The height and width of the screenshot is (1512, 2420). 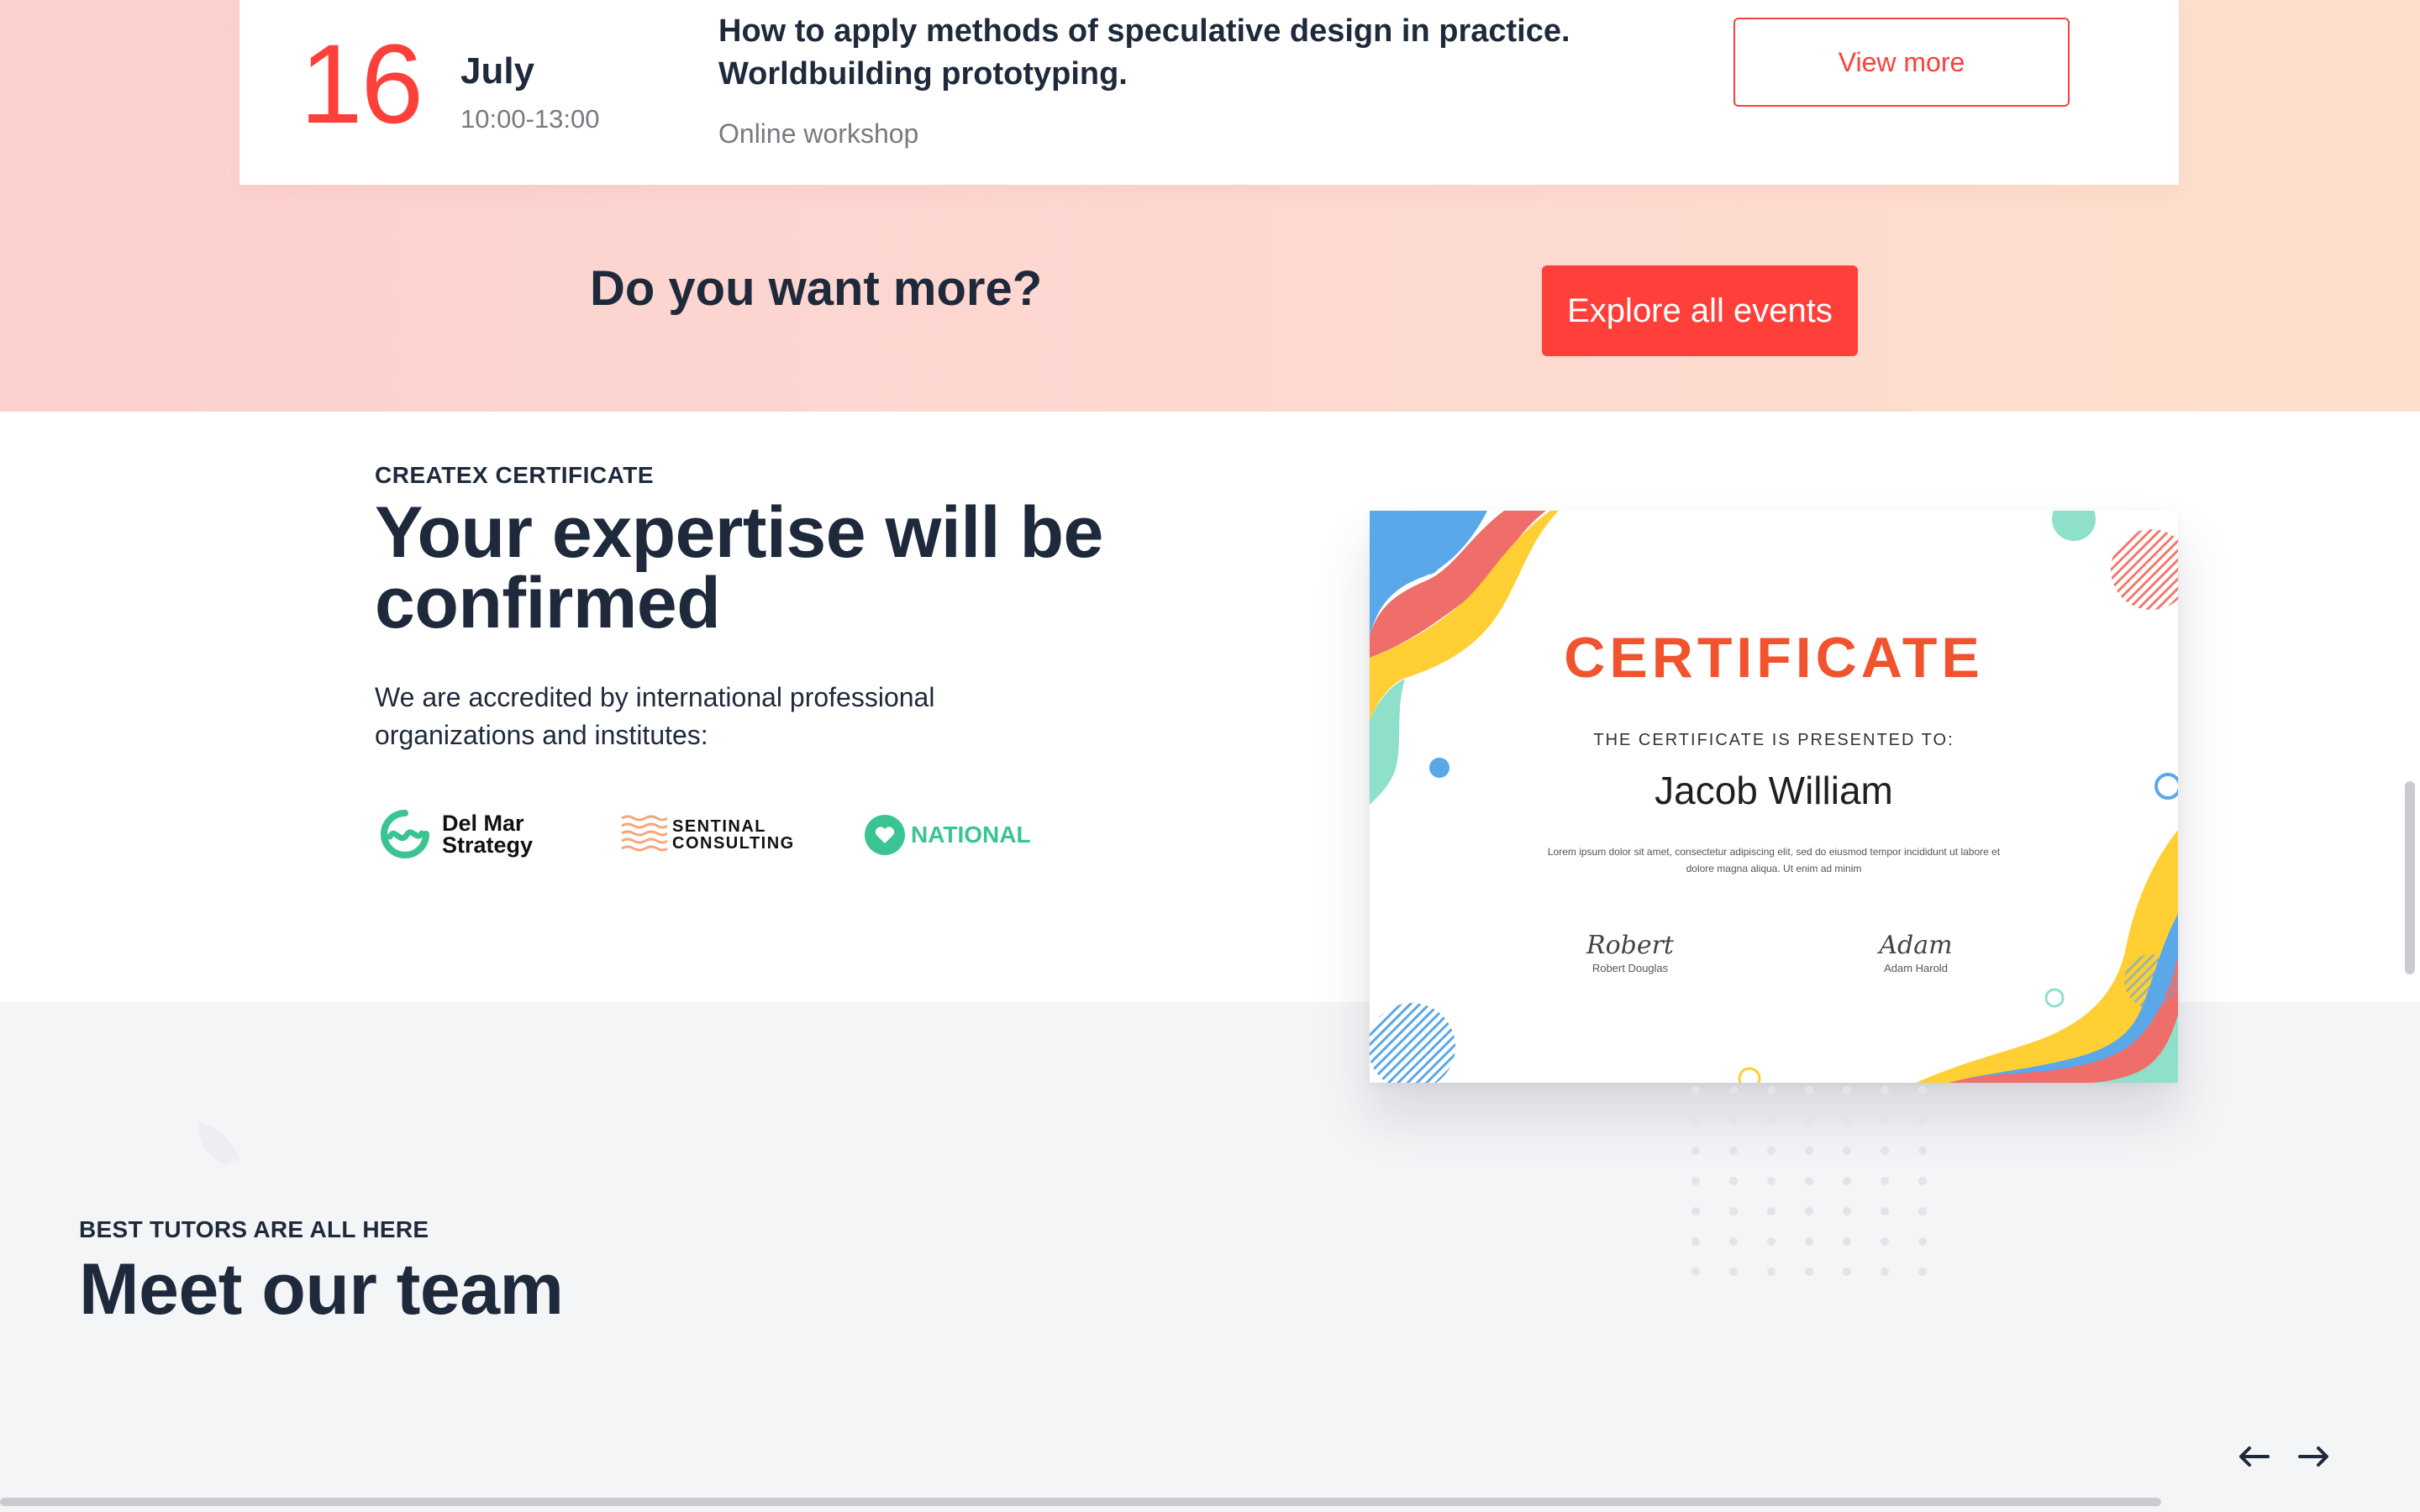 What do you see at coordinates (1773, 740) in the screenshot?
I see `certificate-presented-to: THE CERTIFICATE IS PRESENTED TO:` at bounding box center [1773, 740].